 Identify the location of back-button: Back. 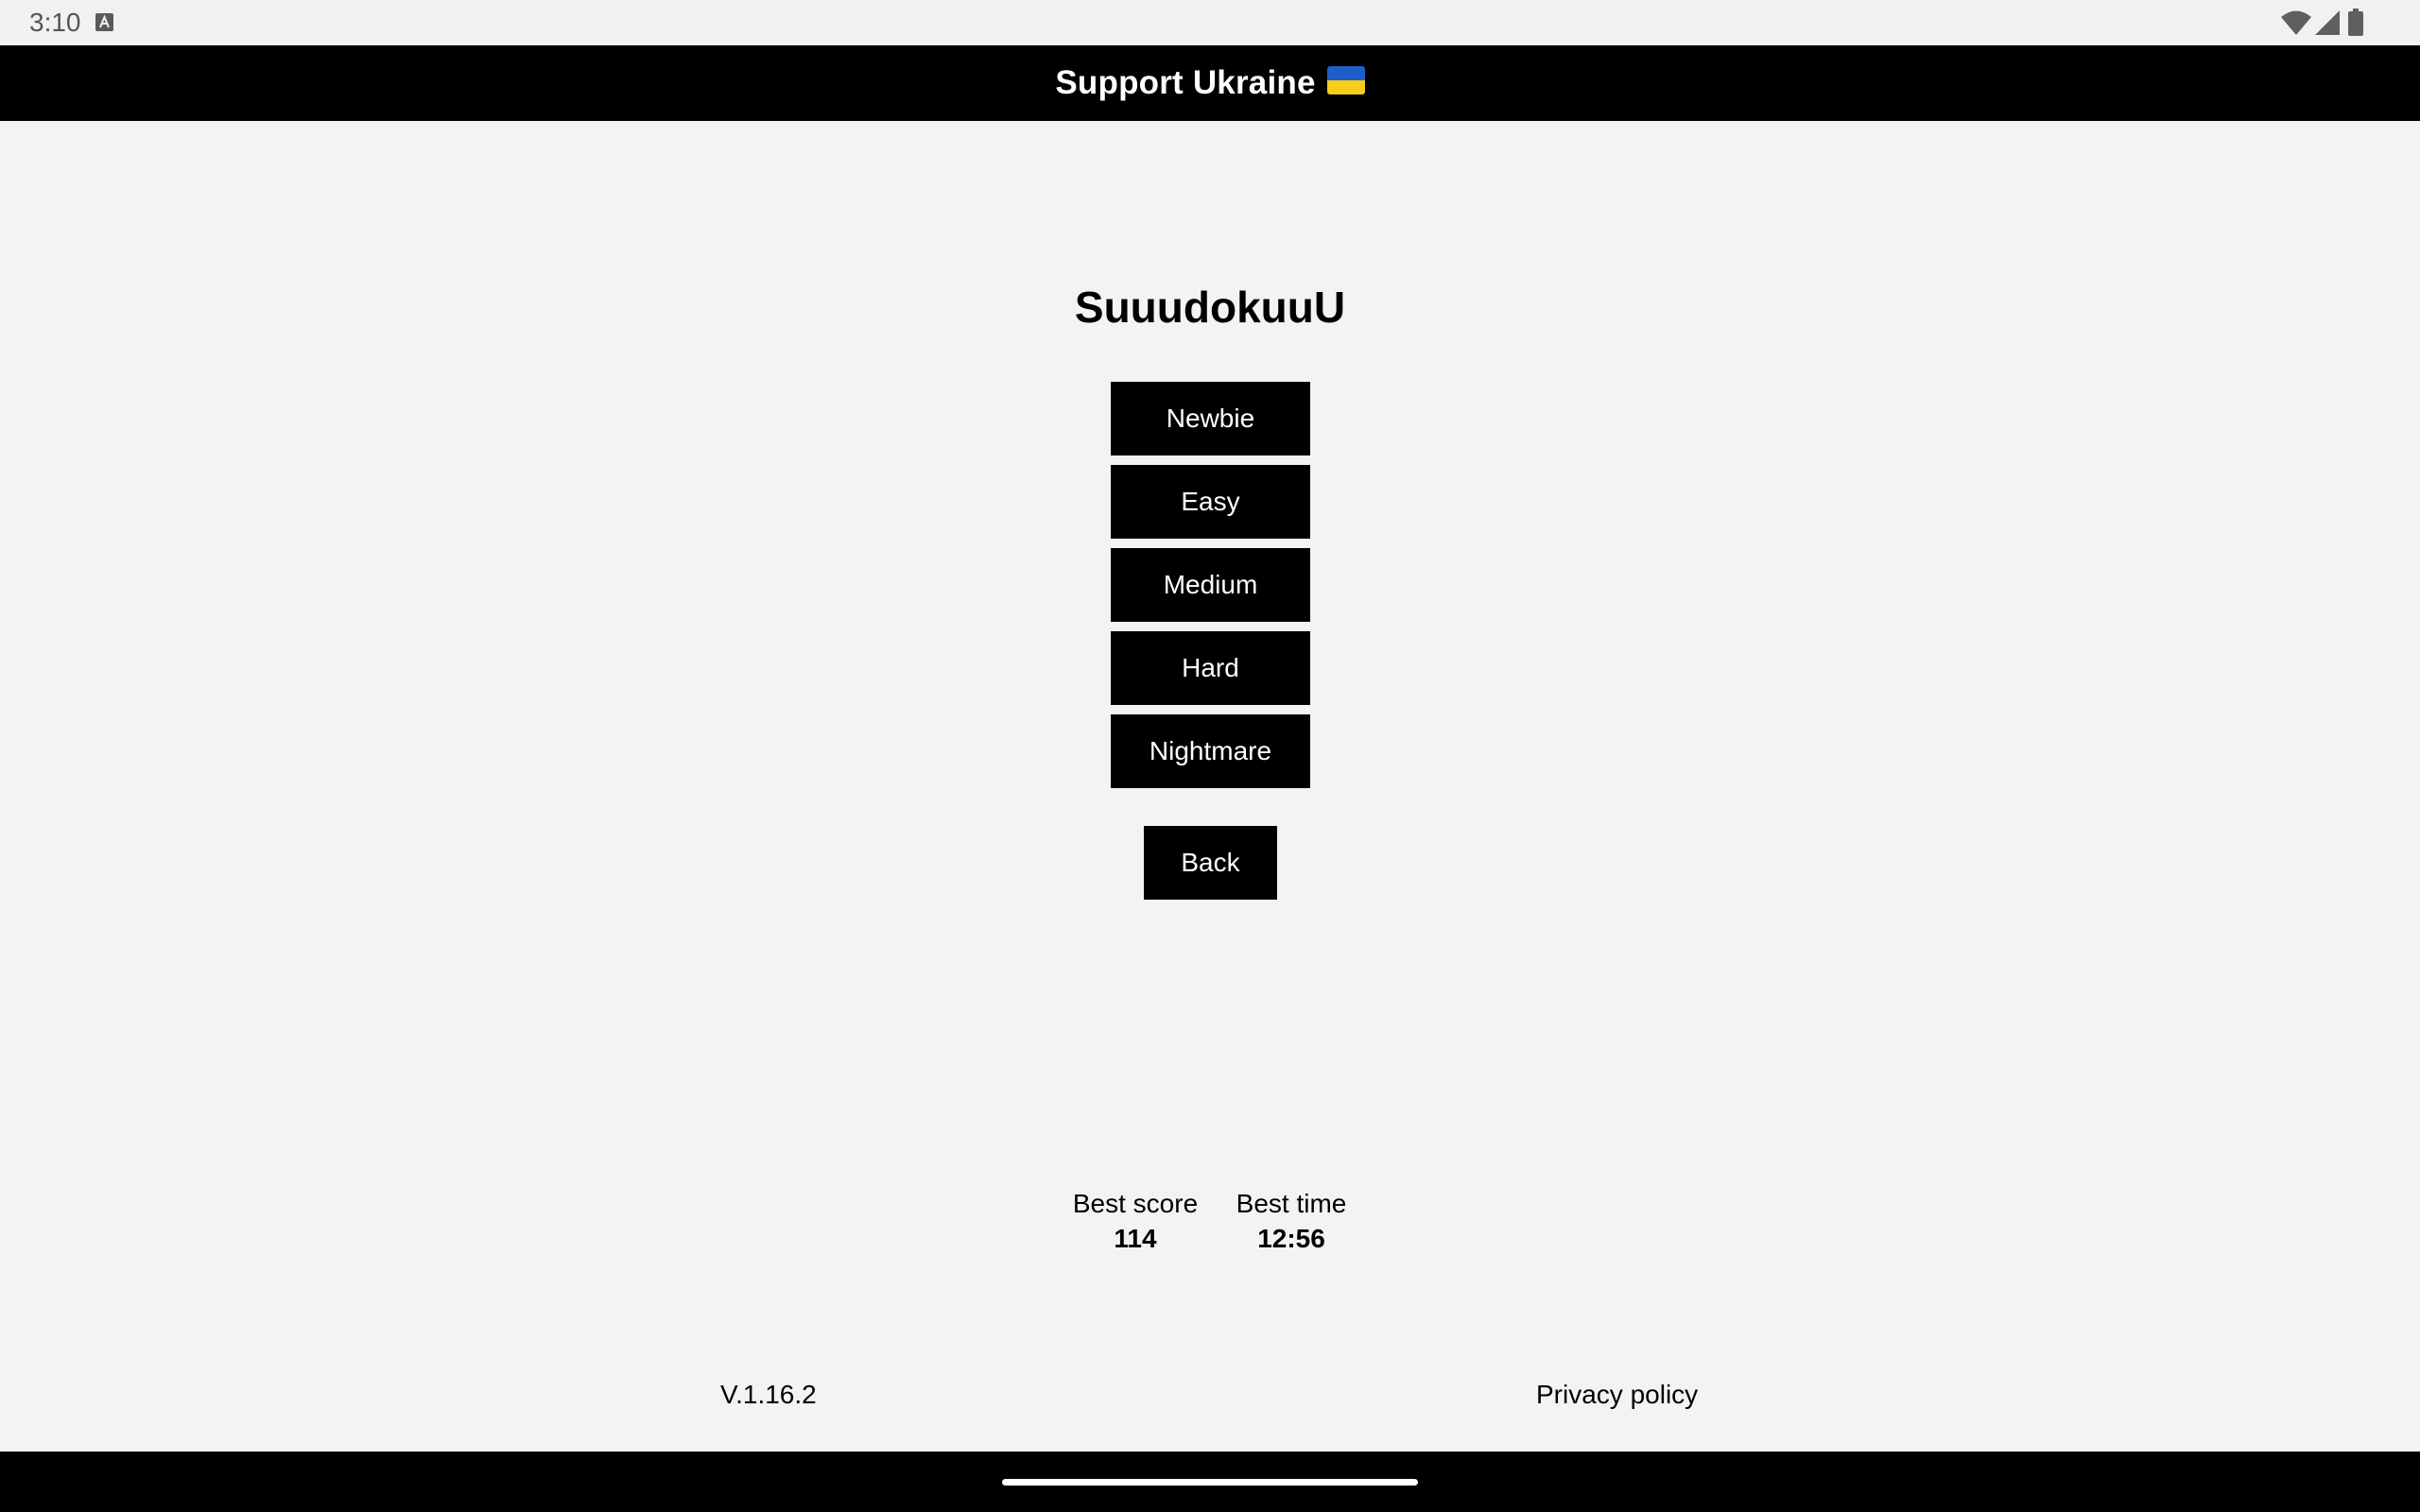
(1210, 863).